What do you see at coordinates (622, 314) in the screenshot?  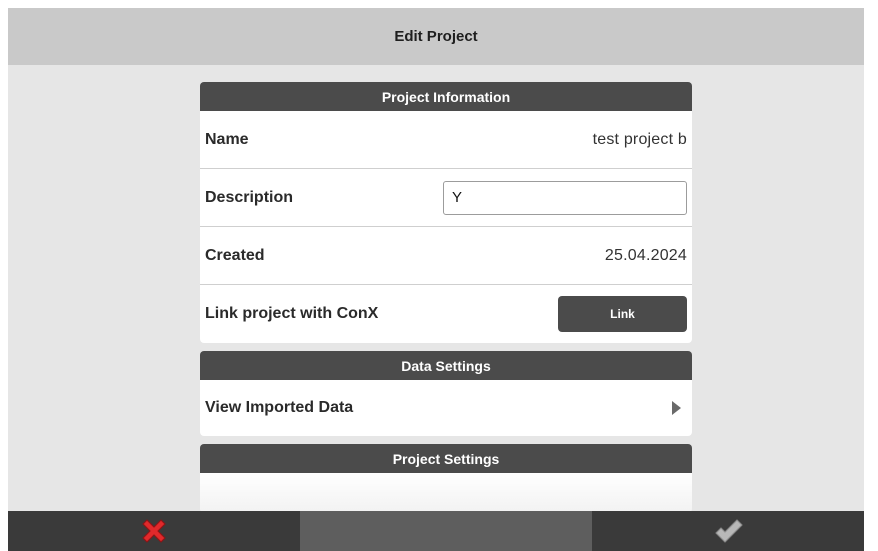 I see `link-button: Link` at bounding box center [622, 314].